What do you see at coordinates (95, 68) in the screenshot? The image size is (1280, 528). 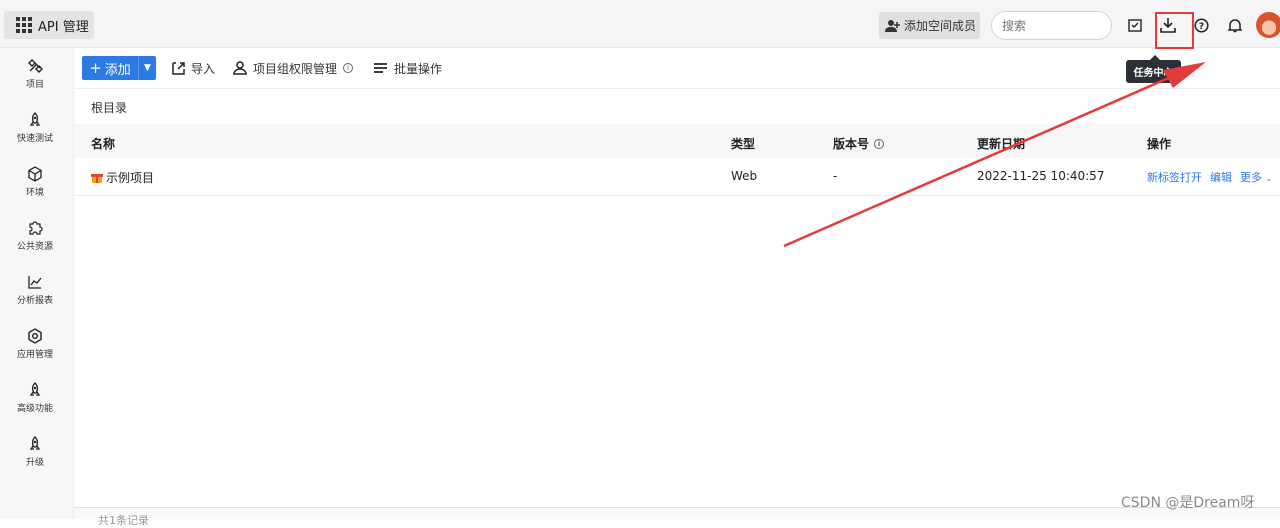 I see `plus-icon: +` at bounding box center [95, 68].